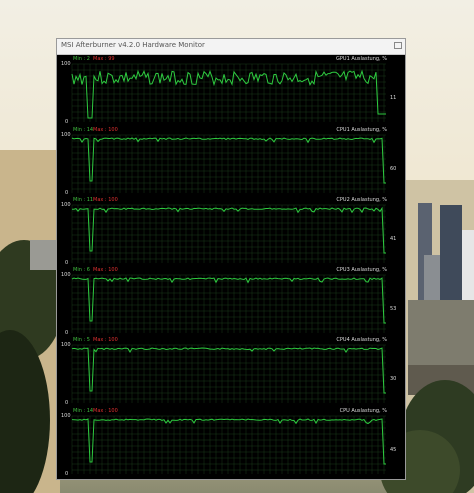  I want to click on graph-4: Min : 6 Max : 100 CPU3 Auslastung, % 100 0 53, so click(231, 301).